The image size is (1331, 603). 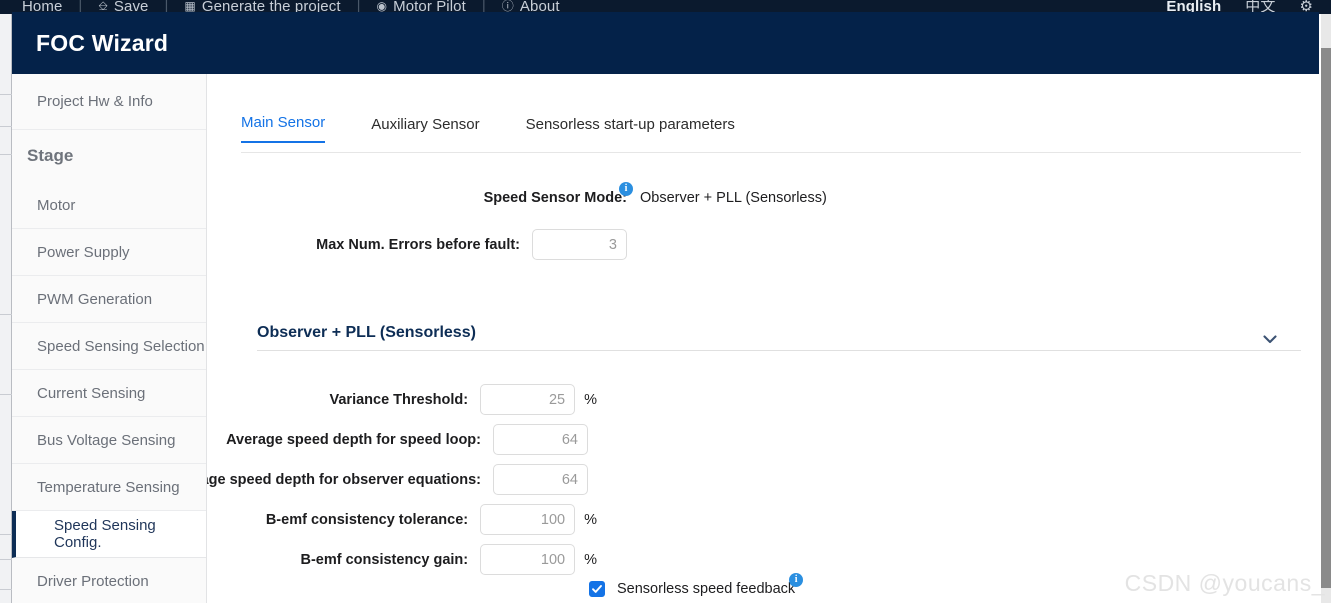 What do you see at coordinates (366, 332) in the screenshot?
I see `section-title: Observer + PLL (Sensorless)` at bounding box center [366, 332].